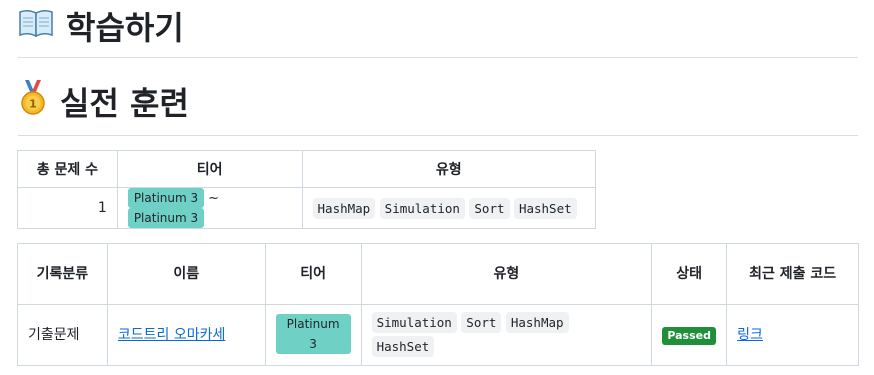 This screenshot has width=874, height=375. Describe the element at coordinates (166, 218) in the screenshot. I see `tier-badge-to: Platinum 3` at that location.